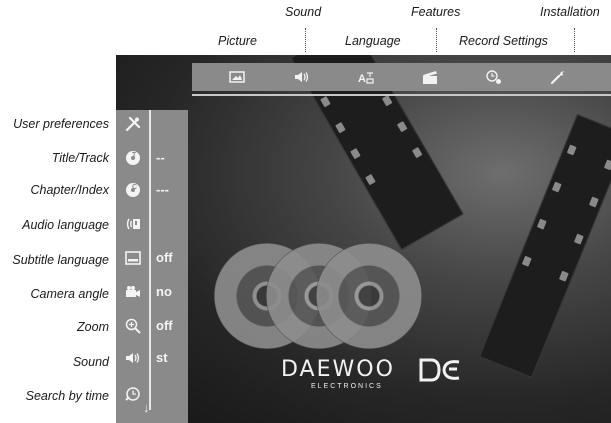 This screenshot has height=423, width=611. I want to click on menu-language-button: A, so click(366, 77).